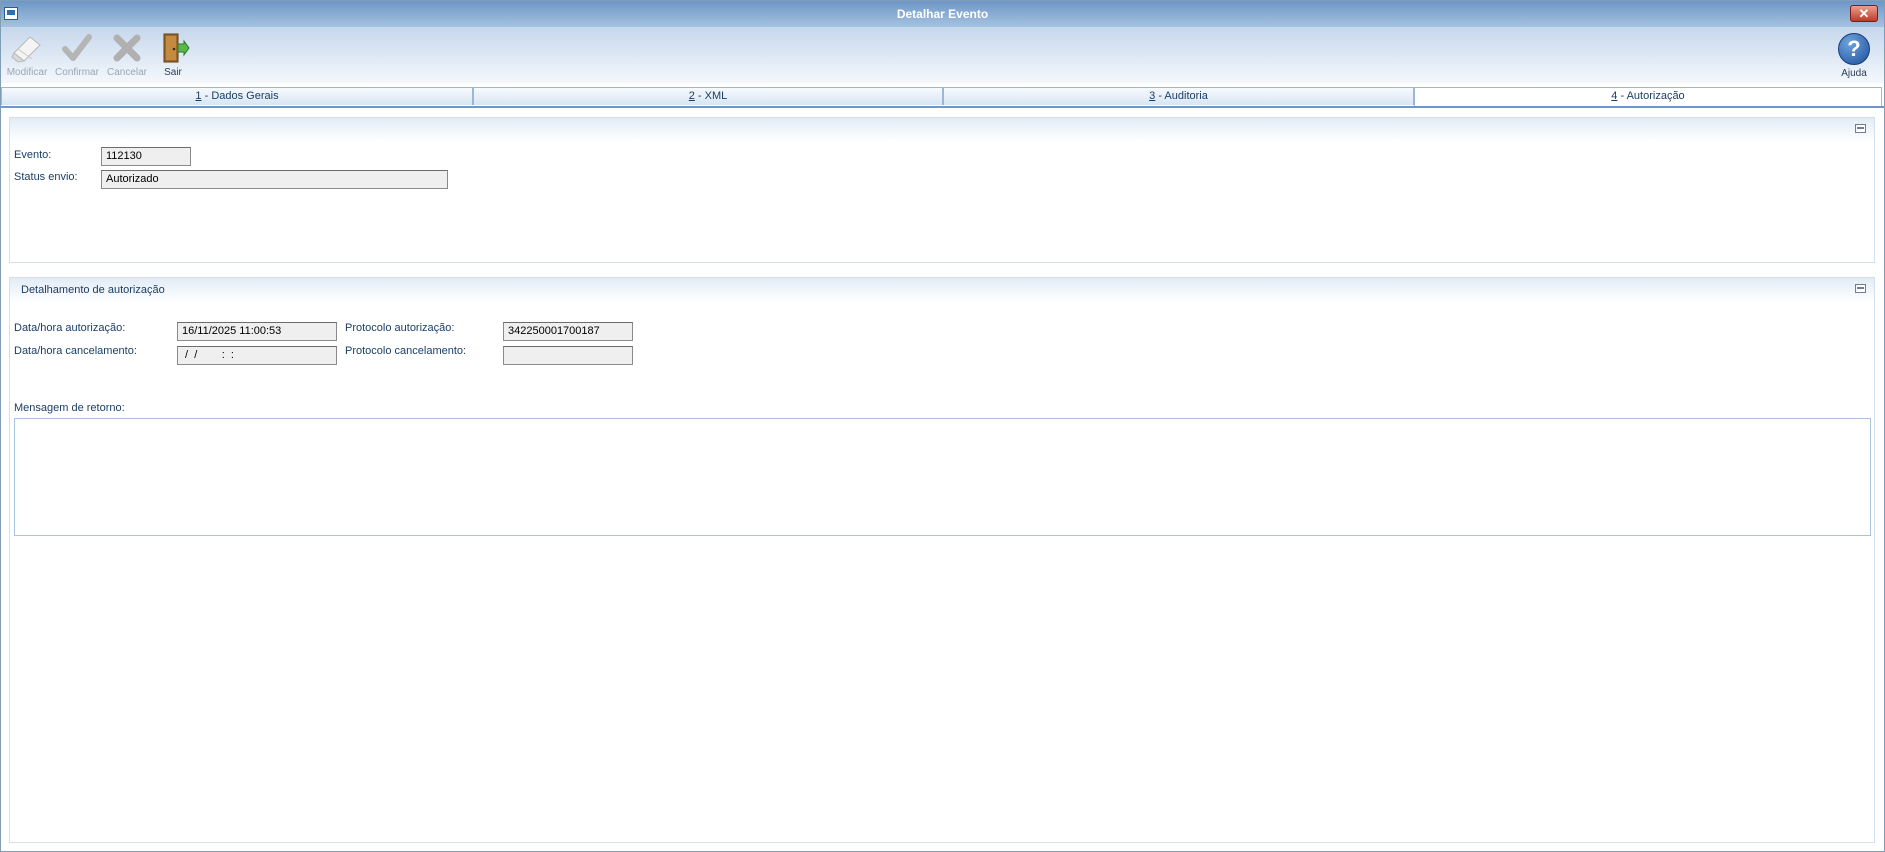 This screenshot has width=1885, height=852. What do you see at coordinates (70, 328) in the screenshot?
I see `data-autorizacao-label: Data/hora autorização:` at bounding box center [70, 328].